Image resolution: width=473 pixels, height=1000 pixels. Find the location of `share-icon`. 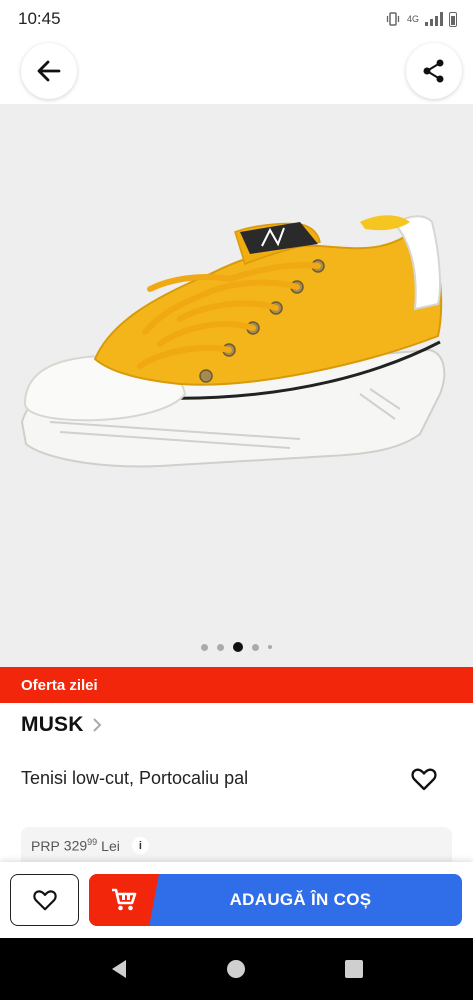

share-icon is located at coordinates (433, 71).